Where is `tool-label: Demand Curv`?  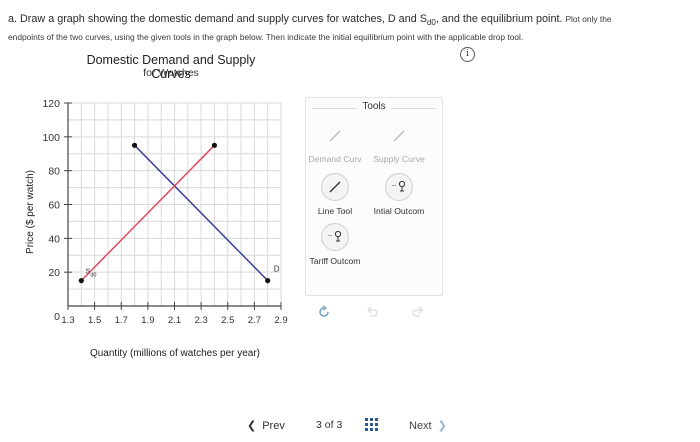
tool-label: Demand Curv is located at coordinates (335, 159).